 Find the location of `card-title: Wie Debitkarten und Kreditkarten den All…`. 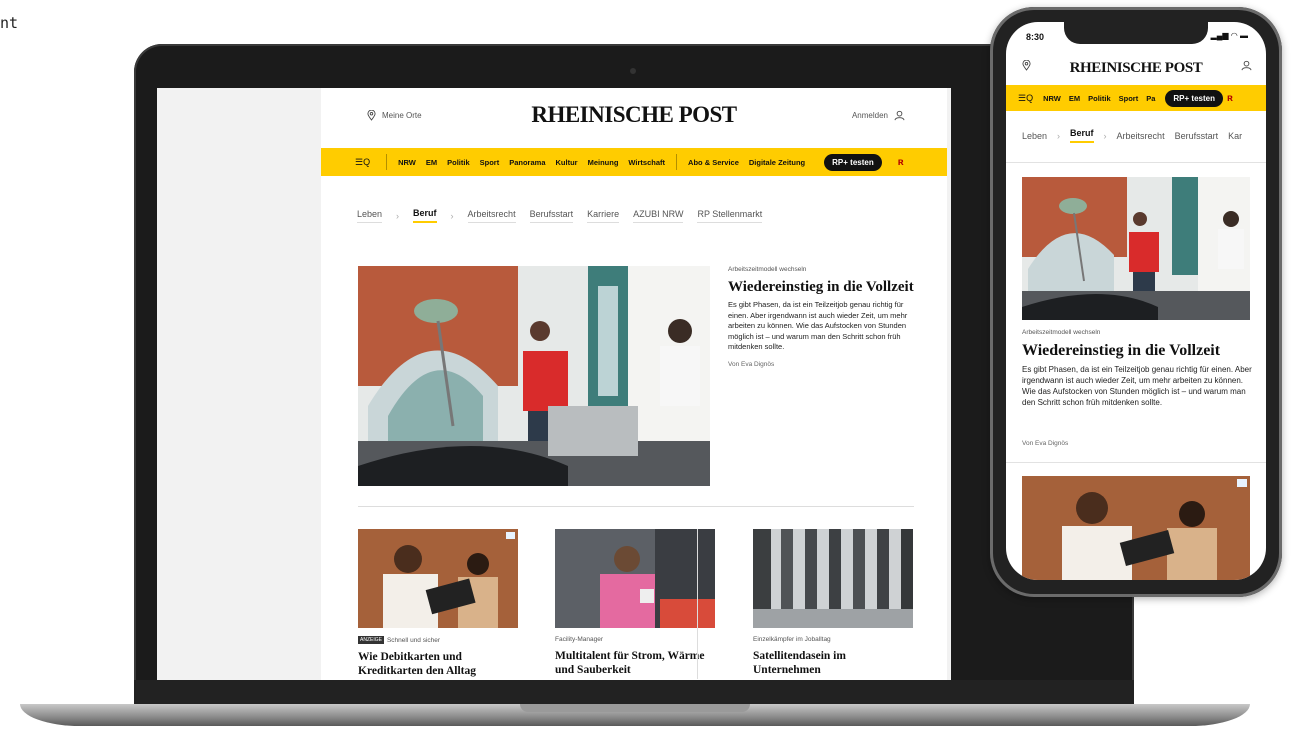

card-title: Wie Debitkarten und Kreditkarten den All… is located at coordinates (438, 664).